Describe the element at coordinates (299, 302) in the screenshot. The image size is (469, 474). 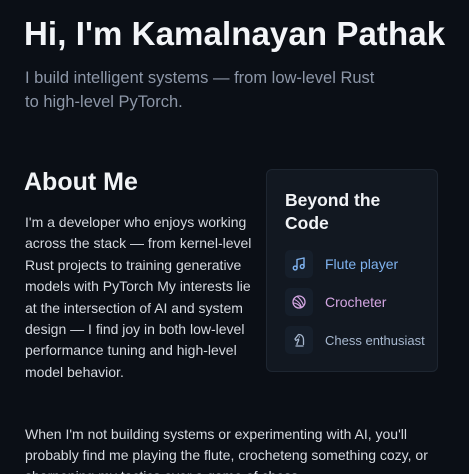
I see `yarn-ball-icon` at that location.